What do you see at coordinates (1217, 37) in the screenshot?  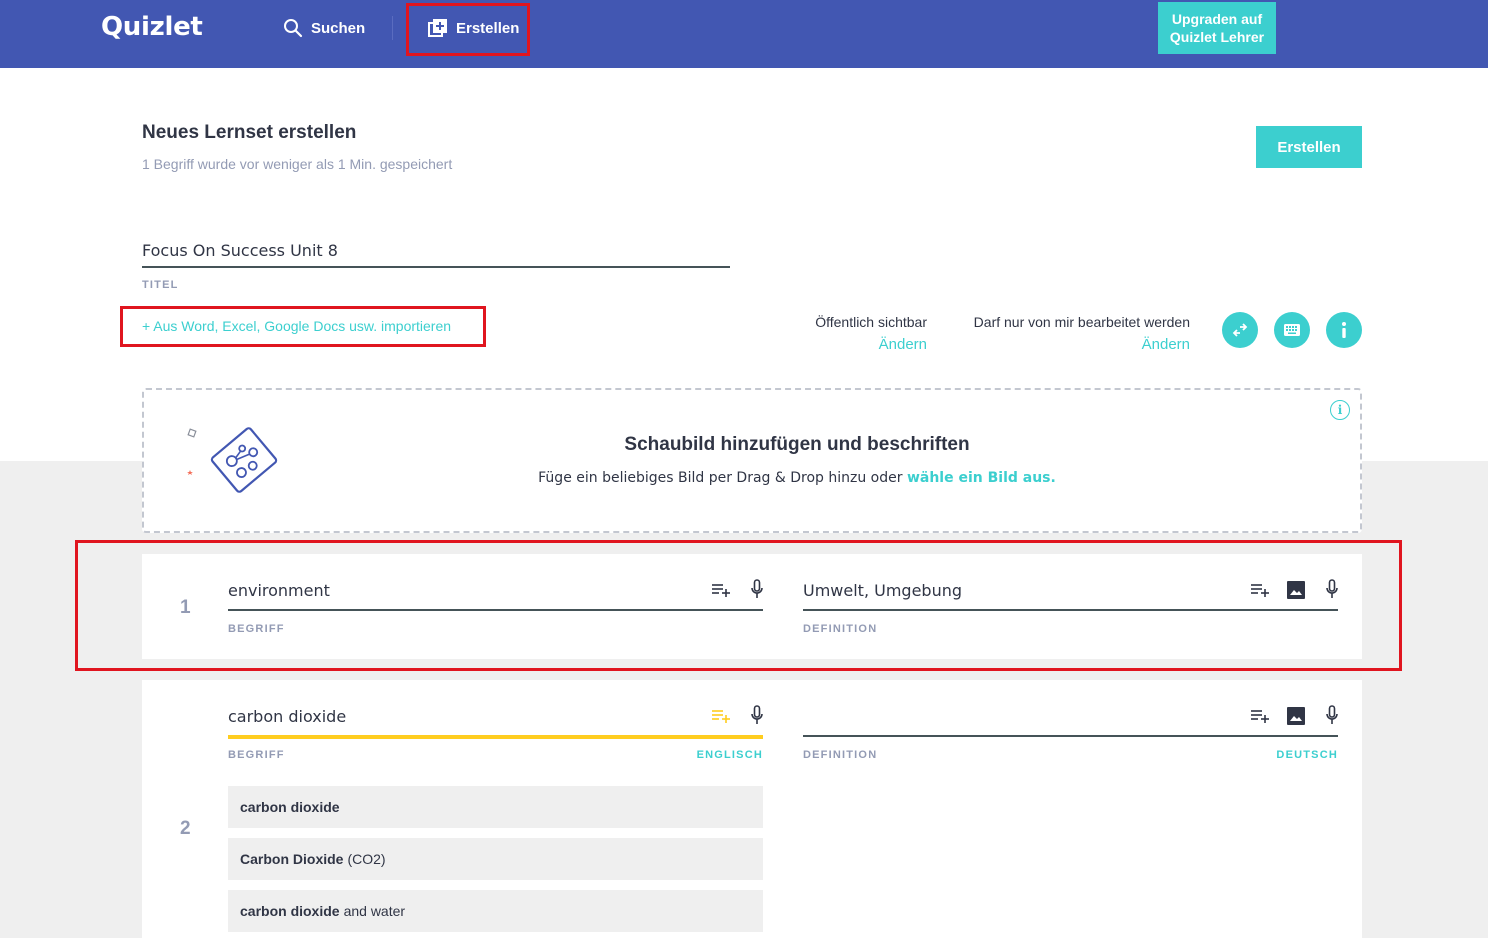 I see `upgrade-label-line2: Quizlet Lehrer` at bounding box center [1217, 37].